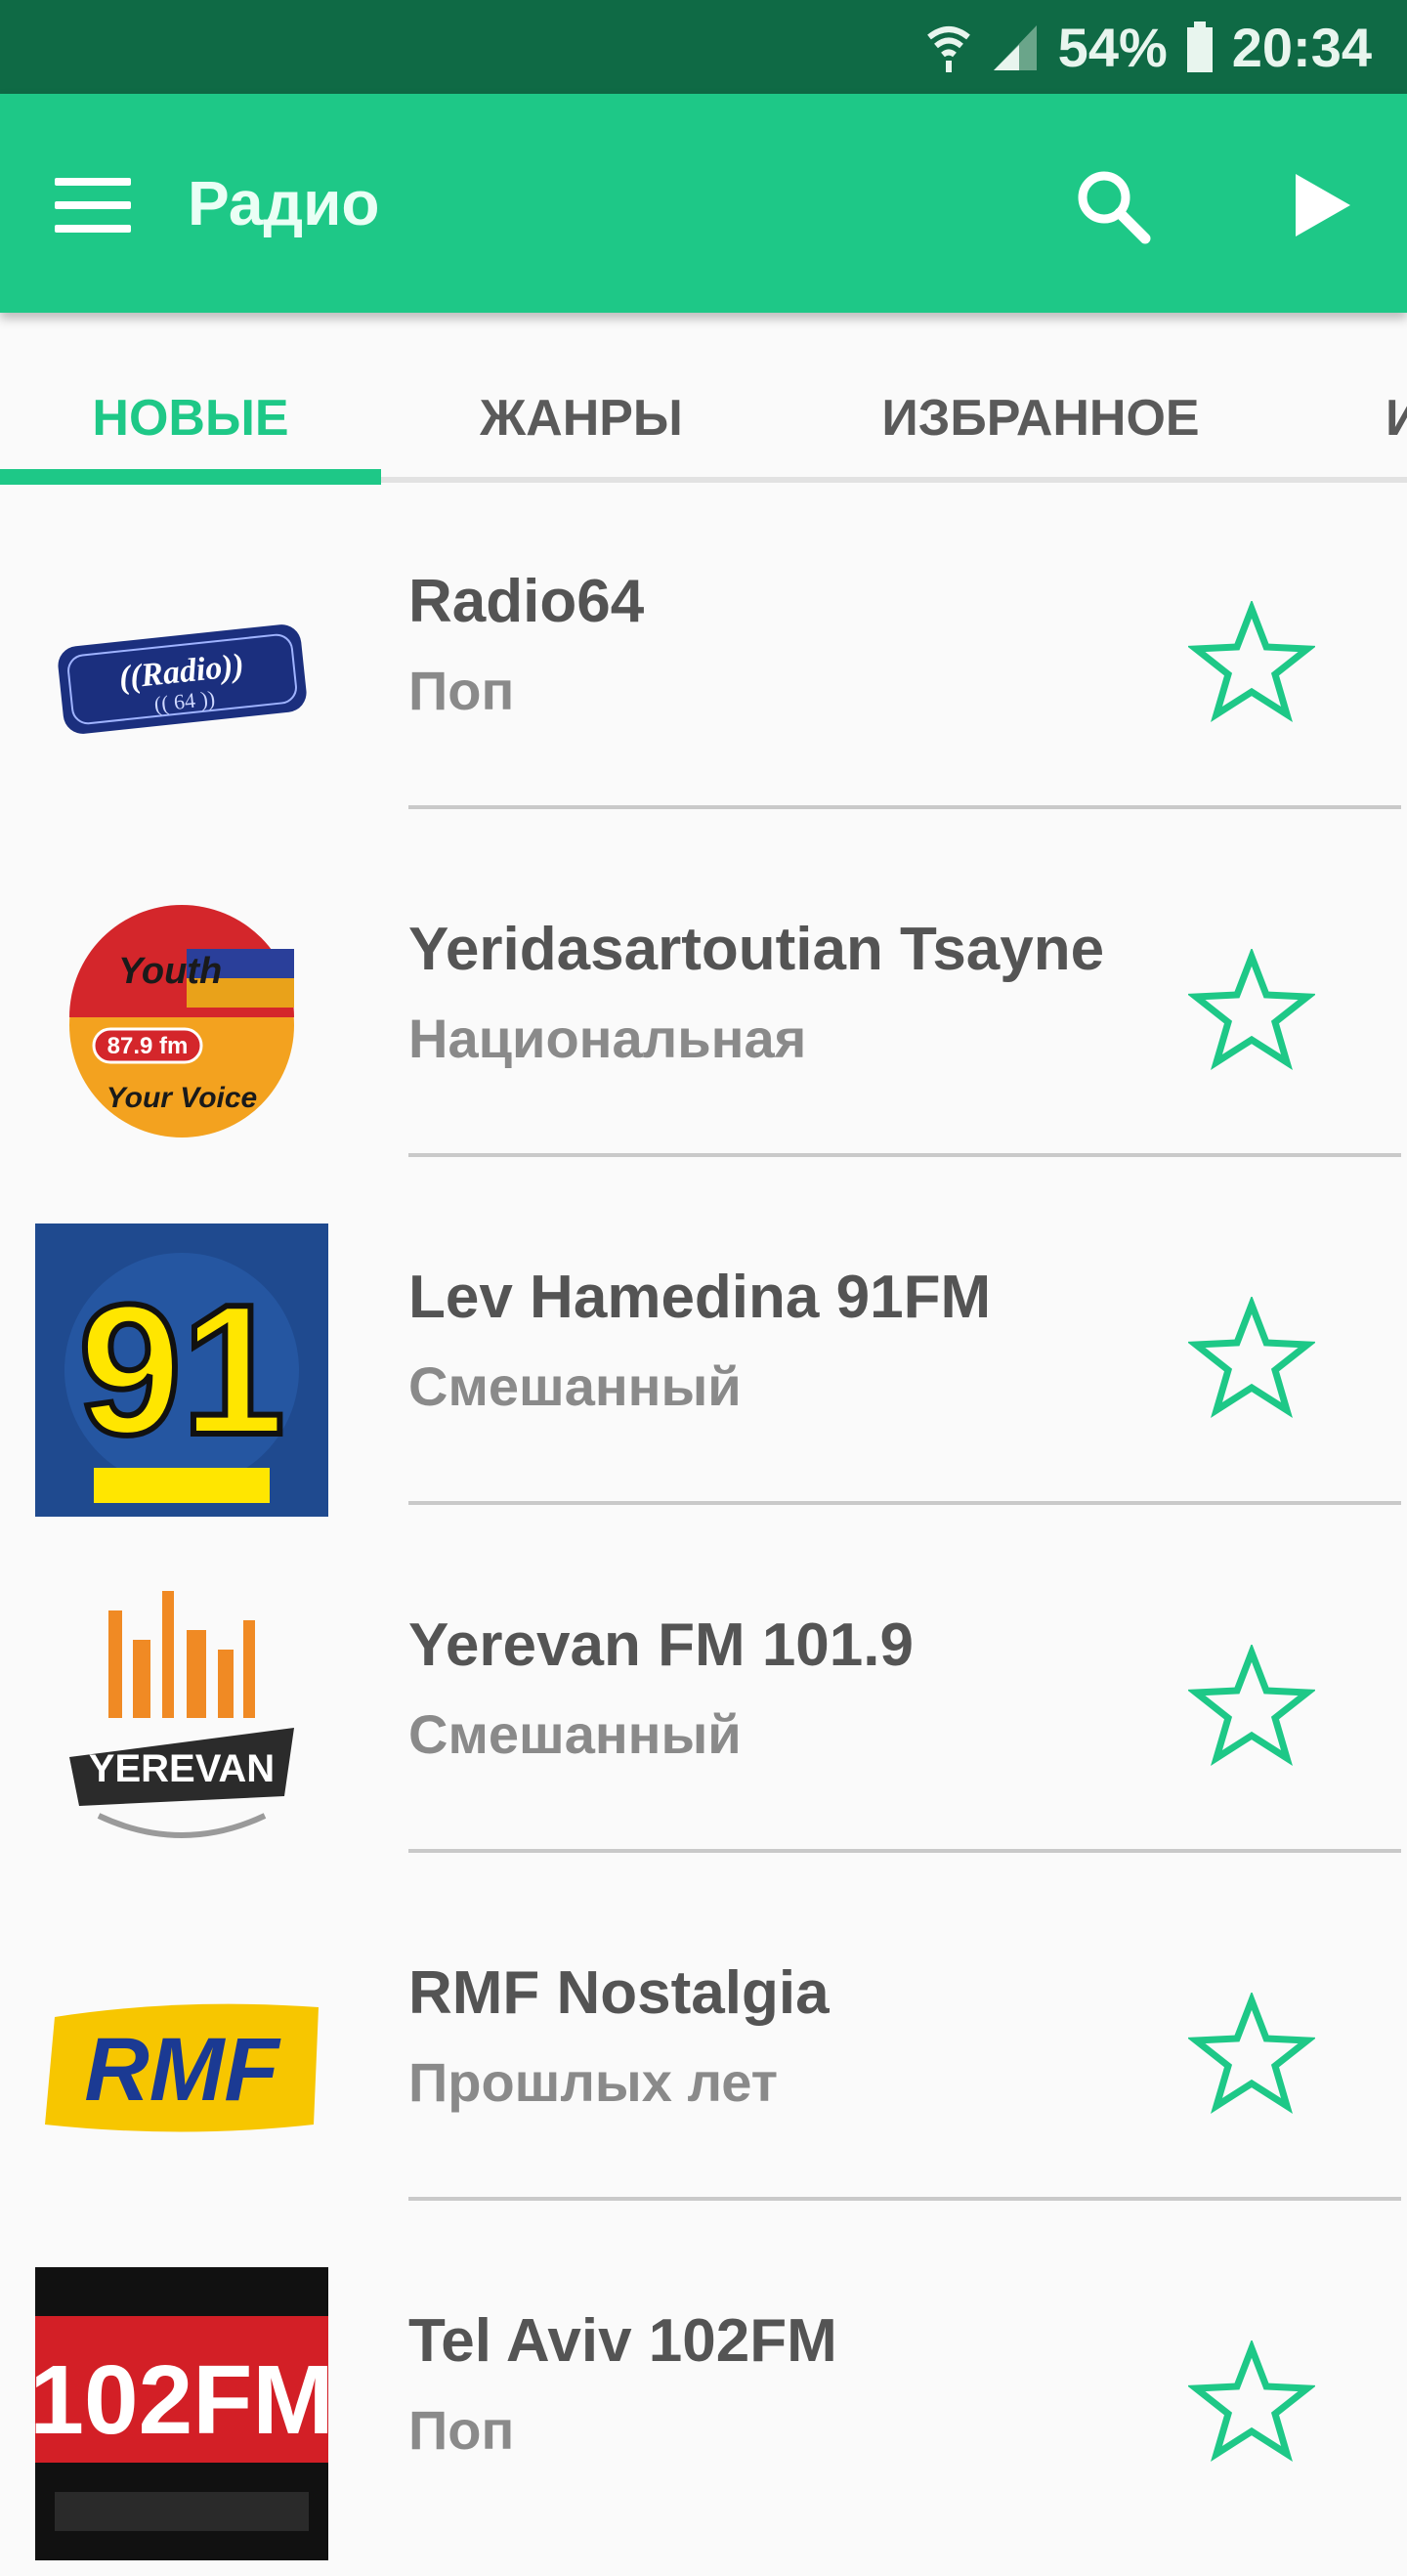 The width and height of the screenshot is (1407, 2576). What do you see at coordinates (703, 2402) in the screenshot?
I see `station-row: 102FM Tel Aviv 102FM Поп` at bounding box center [703, 2402].